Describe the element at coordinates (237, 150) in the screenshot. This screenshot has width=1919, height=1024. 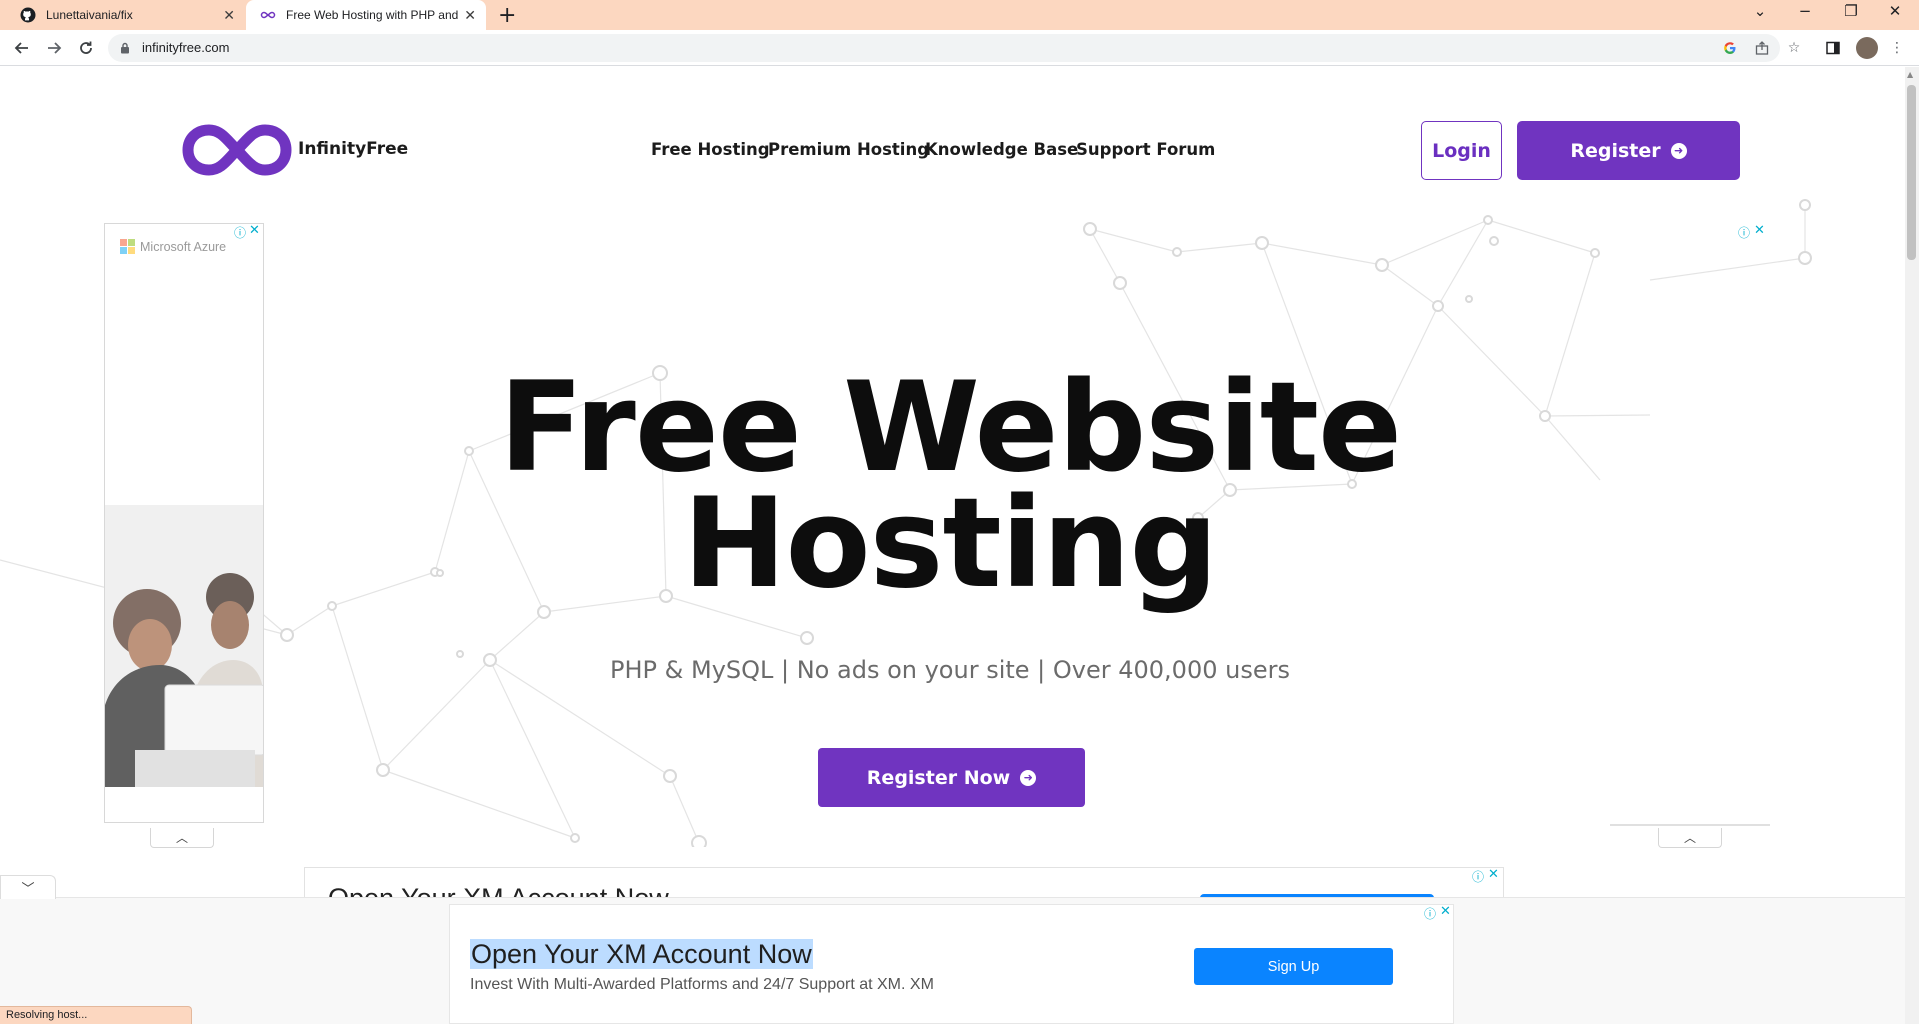
I see `infinityfree-logo` at that location.